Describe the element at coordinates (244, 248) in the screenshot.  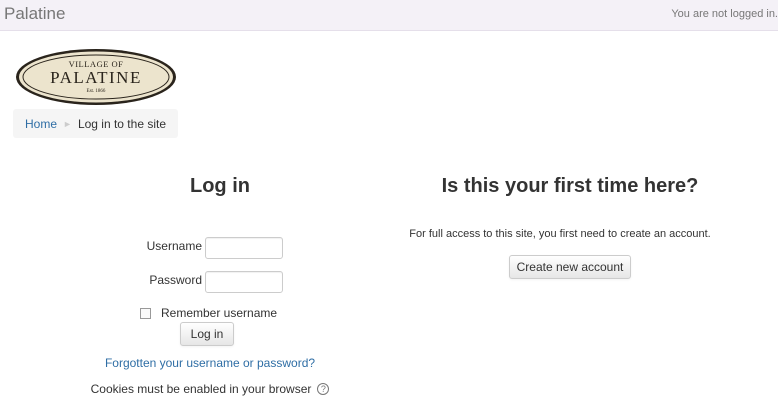
I see `username-input` at that location.